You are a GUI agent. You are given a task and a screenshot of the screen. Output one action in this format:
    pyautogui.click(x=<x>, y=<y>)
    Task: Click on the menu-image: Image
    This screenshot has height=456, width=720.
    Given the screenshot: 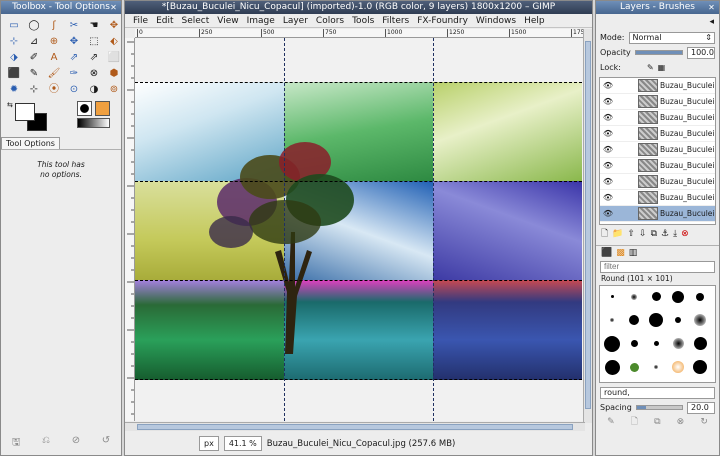 What is the action you would take?
    pyautogui.click(x=261, y=21)
    